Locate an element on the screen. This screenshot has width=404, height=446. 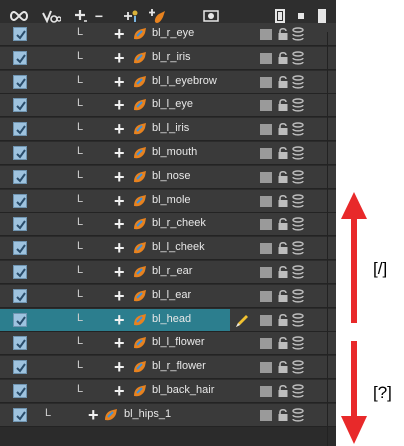
layer-name: bl_l_ear is located at coordinates (171, 295).